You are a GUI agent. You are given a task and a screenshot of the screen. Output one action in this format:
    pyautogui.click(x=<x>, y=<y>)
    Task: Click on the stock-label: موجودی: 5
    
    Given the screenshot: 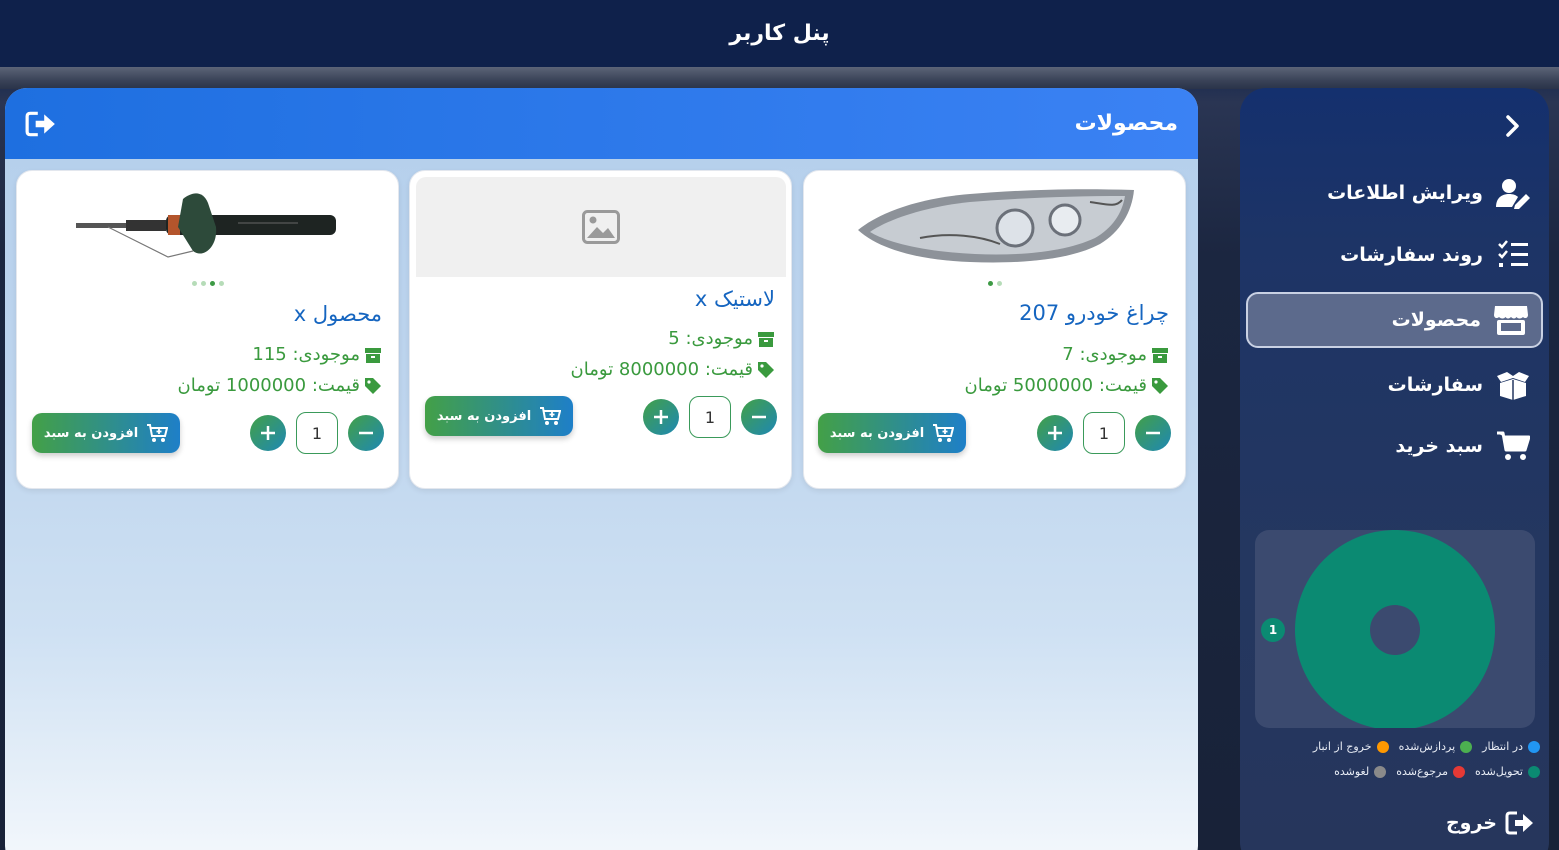 What is the action you would take?
    pyautogui.click(x=710, y=338)
    